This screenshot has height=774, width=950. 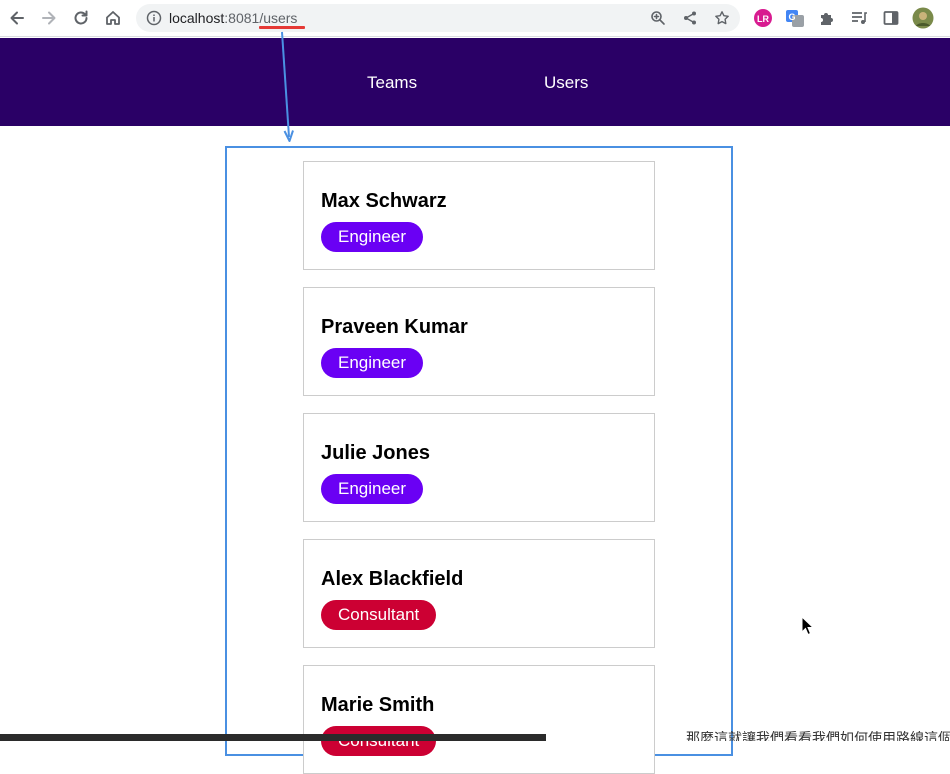 What do you see at coordinates (392, 579) in the screenshot?
I see `user-name: Alex Blackfield` at bounding box center [392, 579].